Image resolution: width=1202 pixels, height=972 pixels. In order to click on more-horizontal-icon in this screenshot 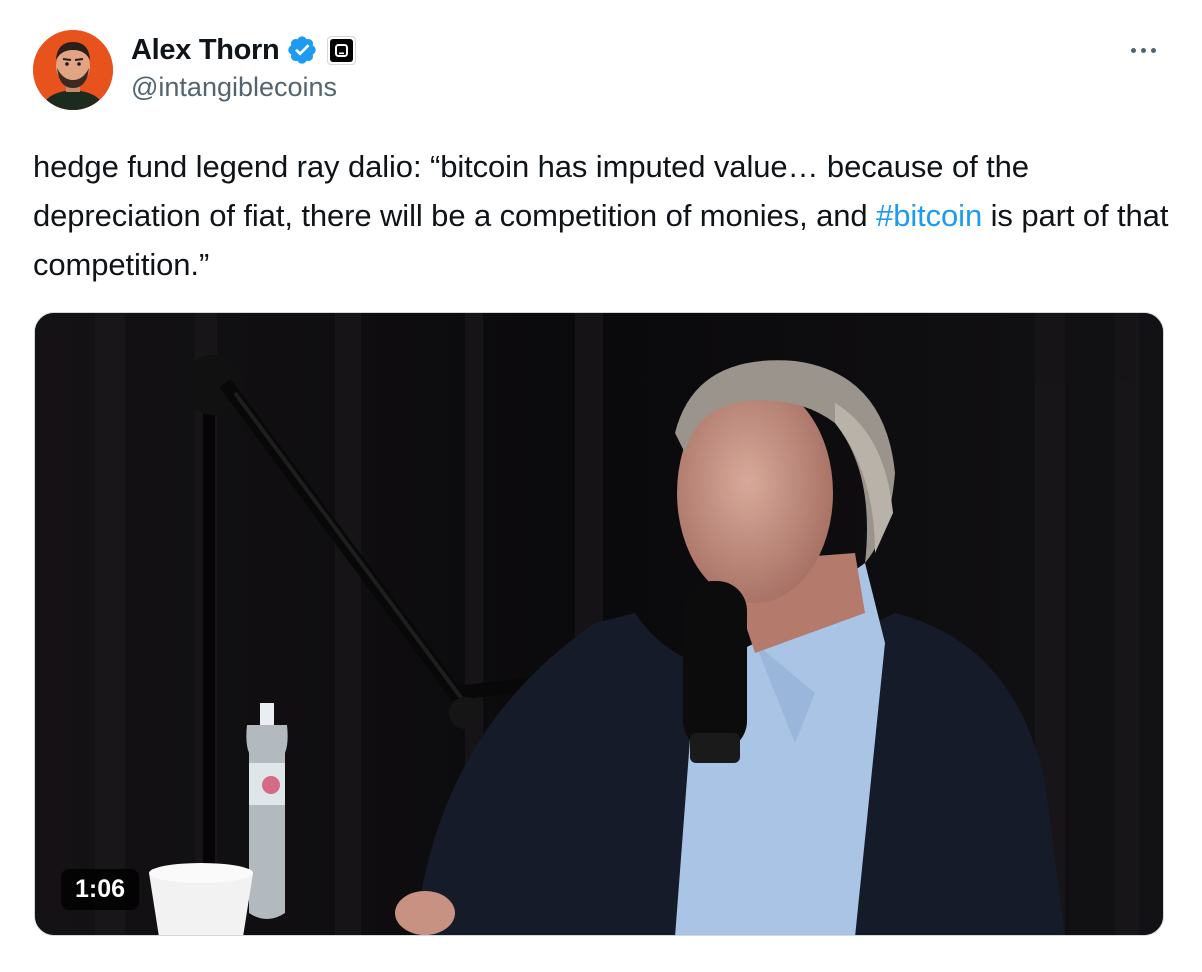, I will do `click(1133, 50)`.